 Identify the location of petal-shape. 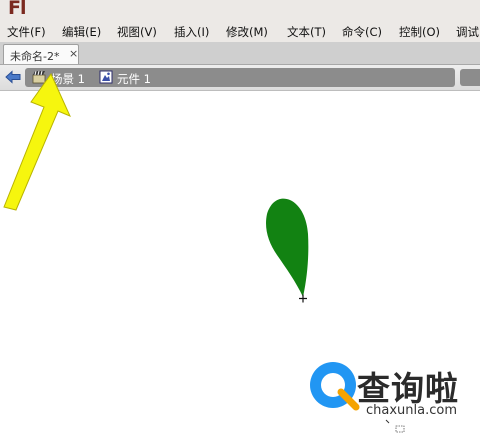
(287, 247).